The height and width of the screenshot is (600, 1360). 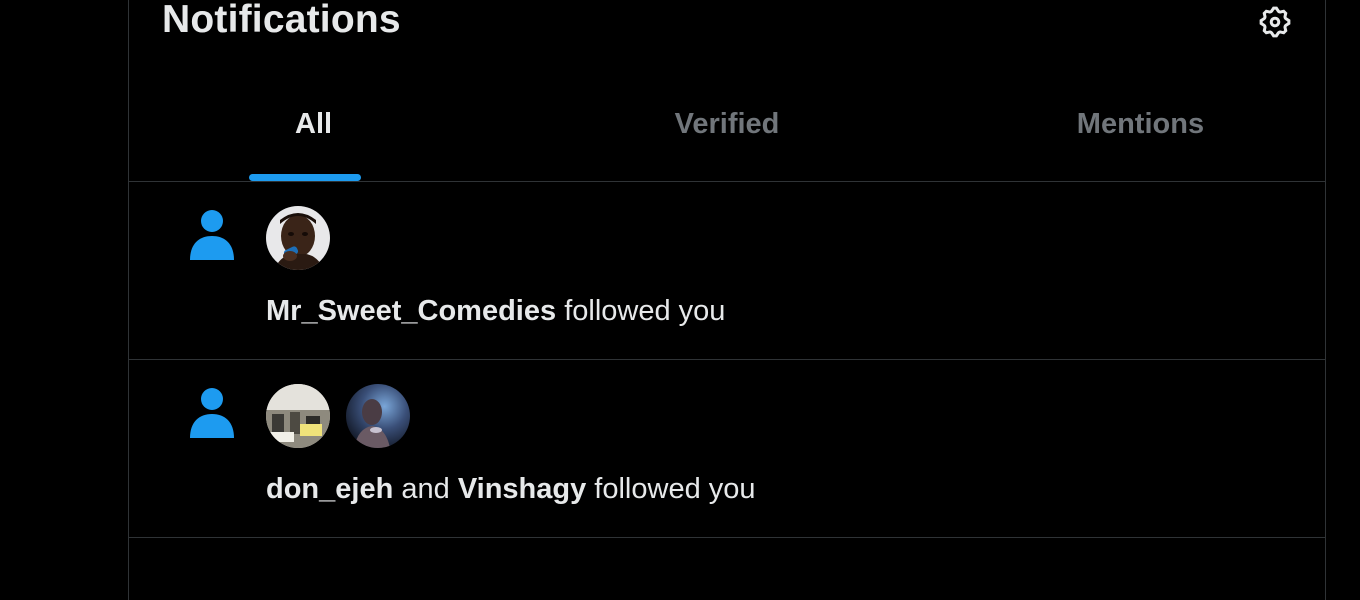 I want to click on active-tab-indicator, so click(x=305, y=177).